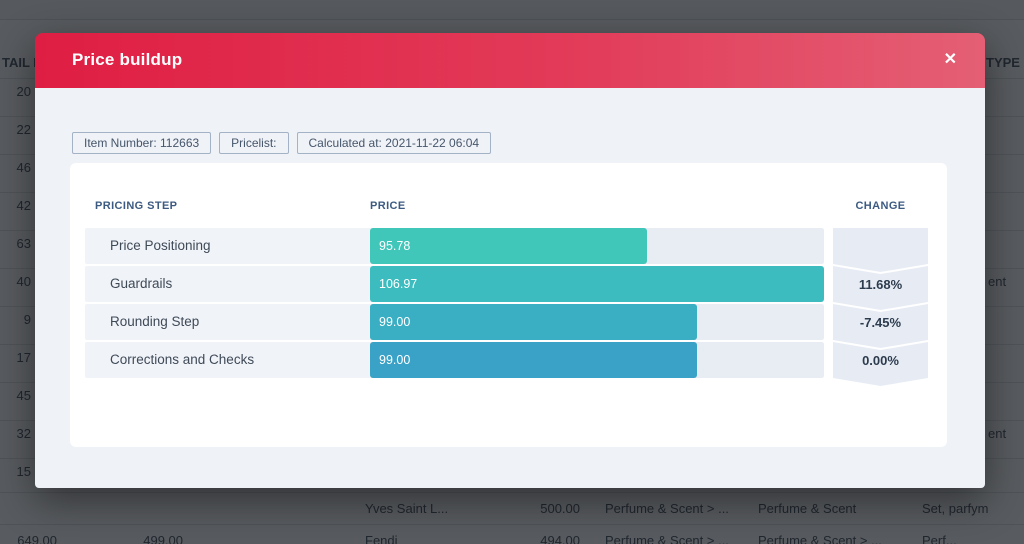 The image size is (1024, 544). I want to click on step-label: Guardrails, so click(141, 283).